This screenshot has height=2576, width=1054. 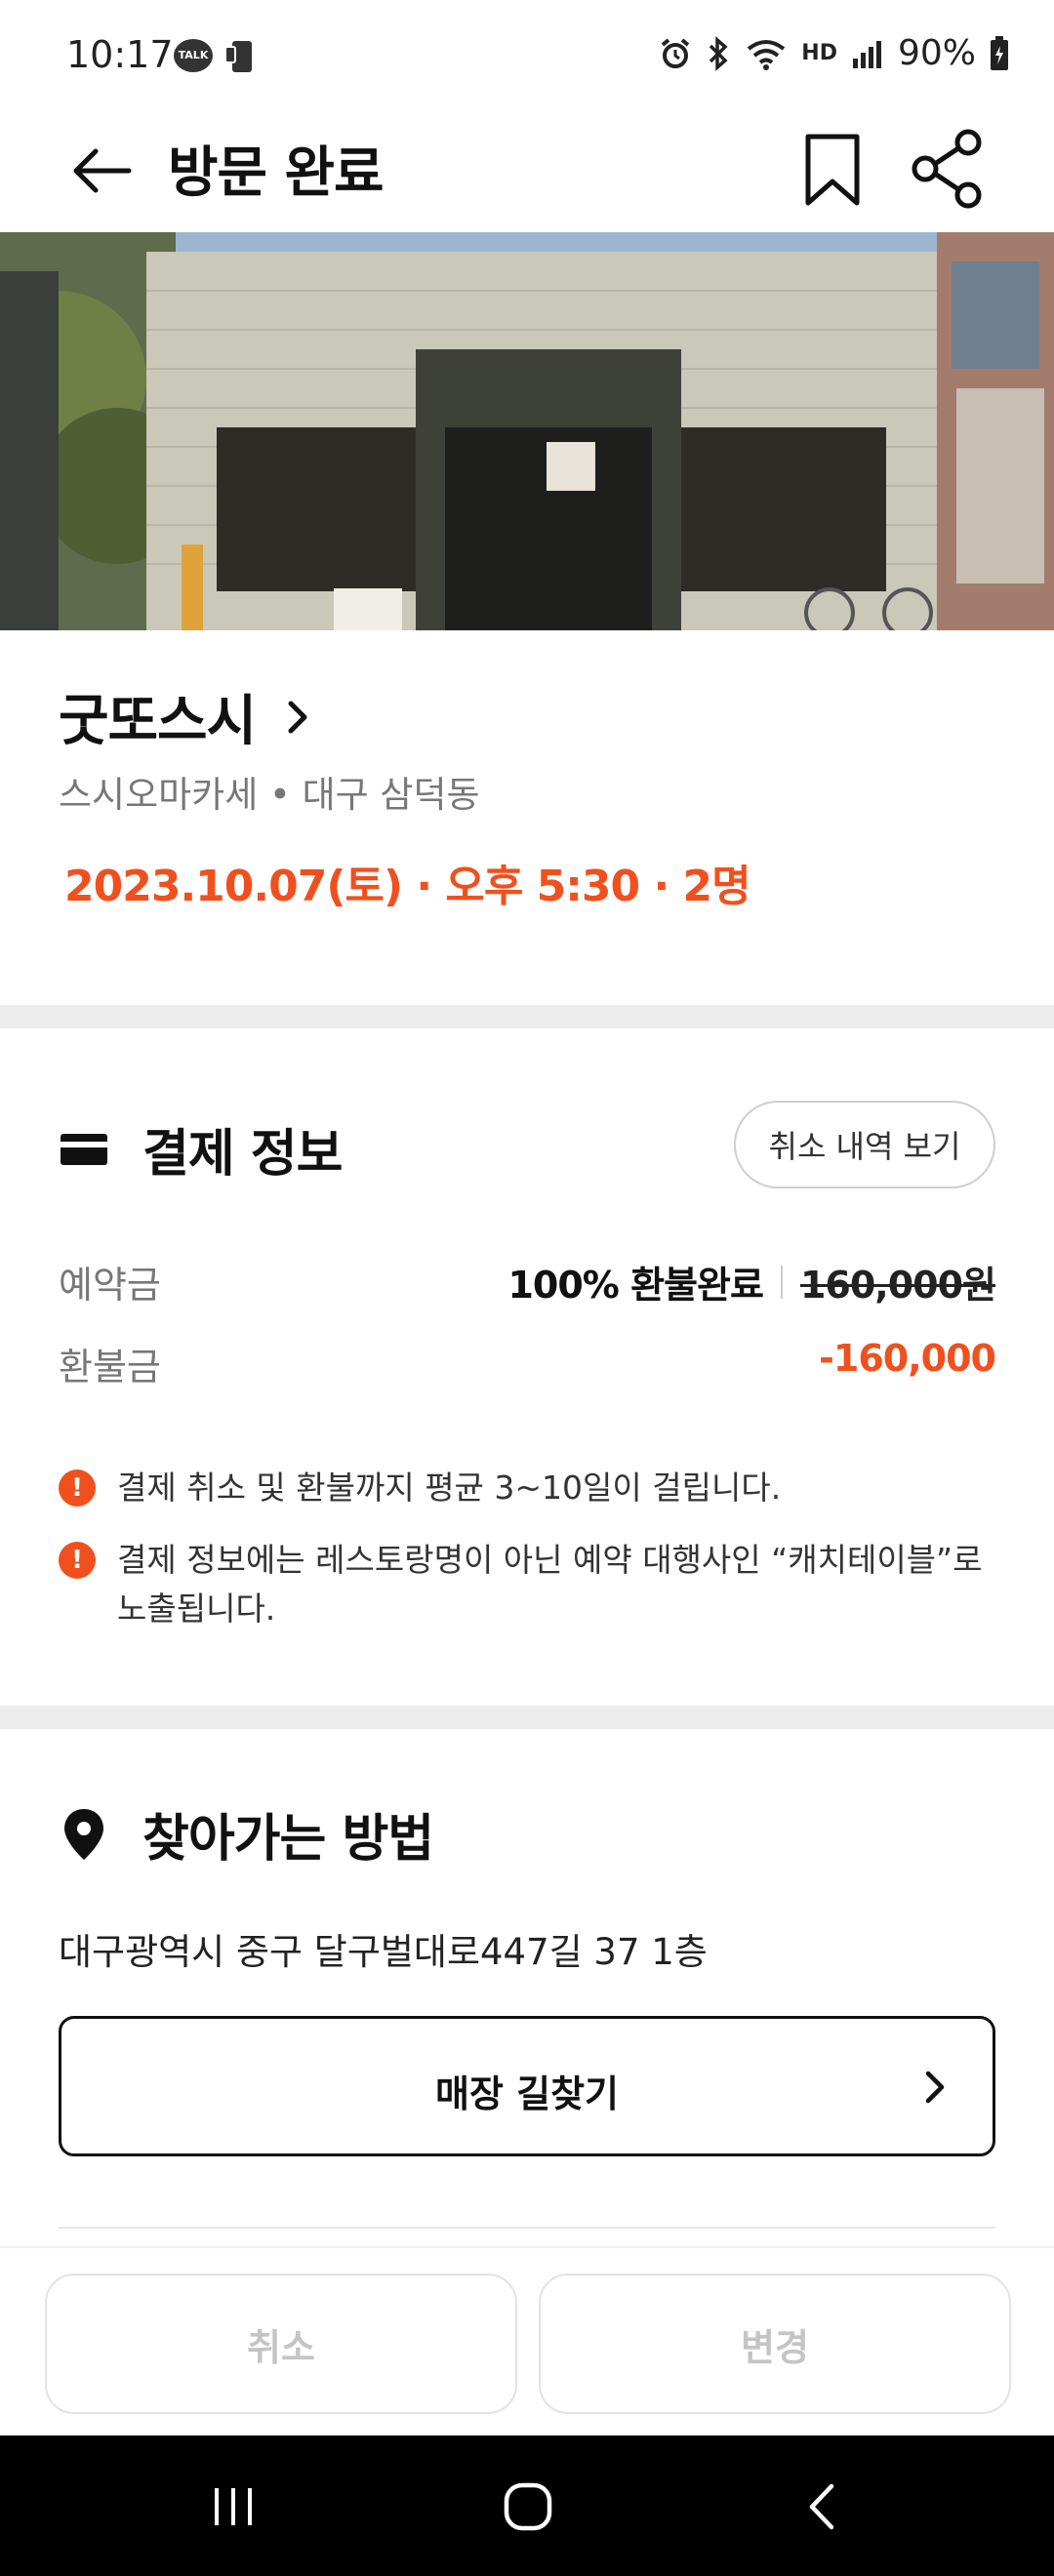 I want to click on signal-icon, so click(x=866, y=54).